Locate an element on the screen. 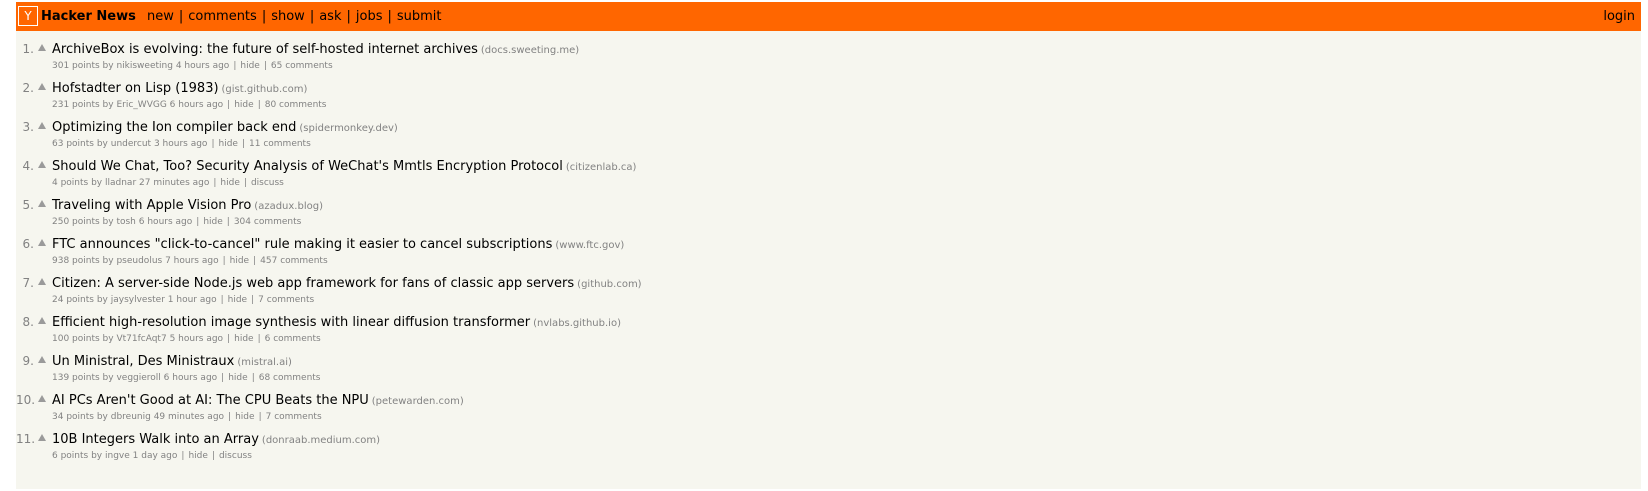  login-link: login is located at coordinates (1619, 16).